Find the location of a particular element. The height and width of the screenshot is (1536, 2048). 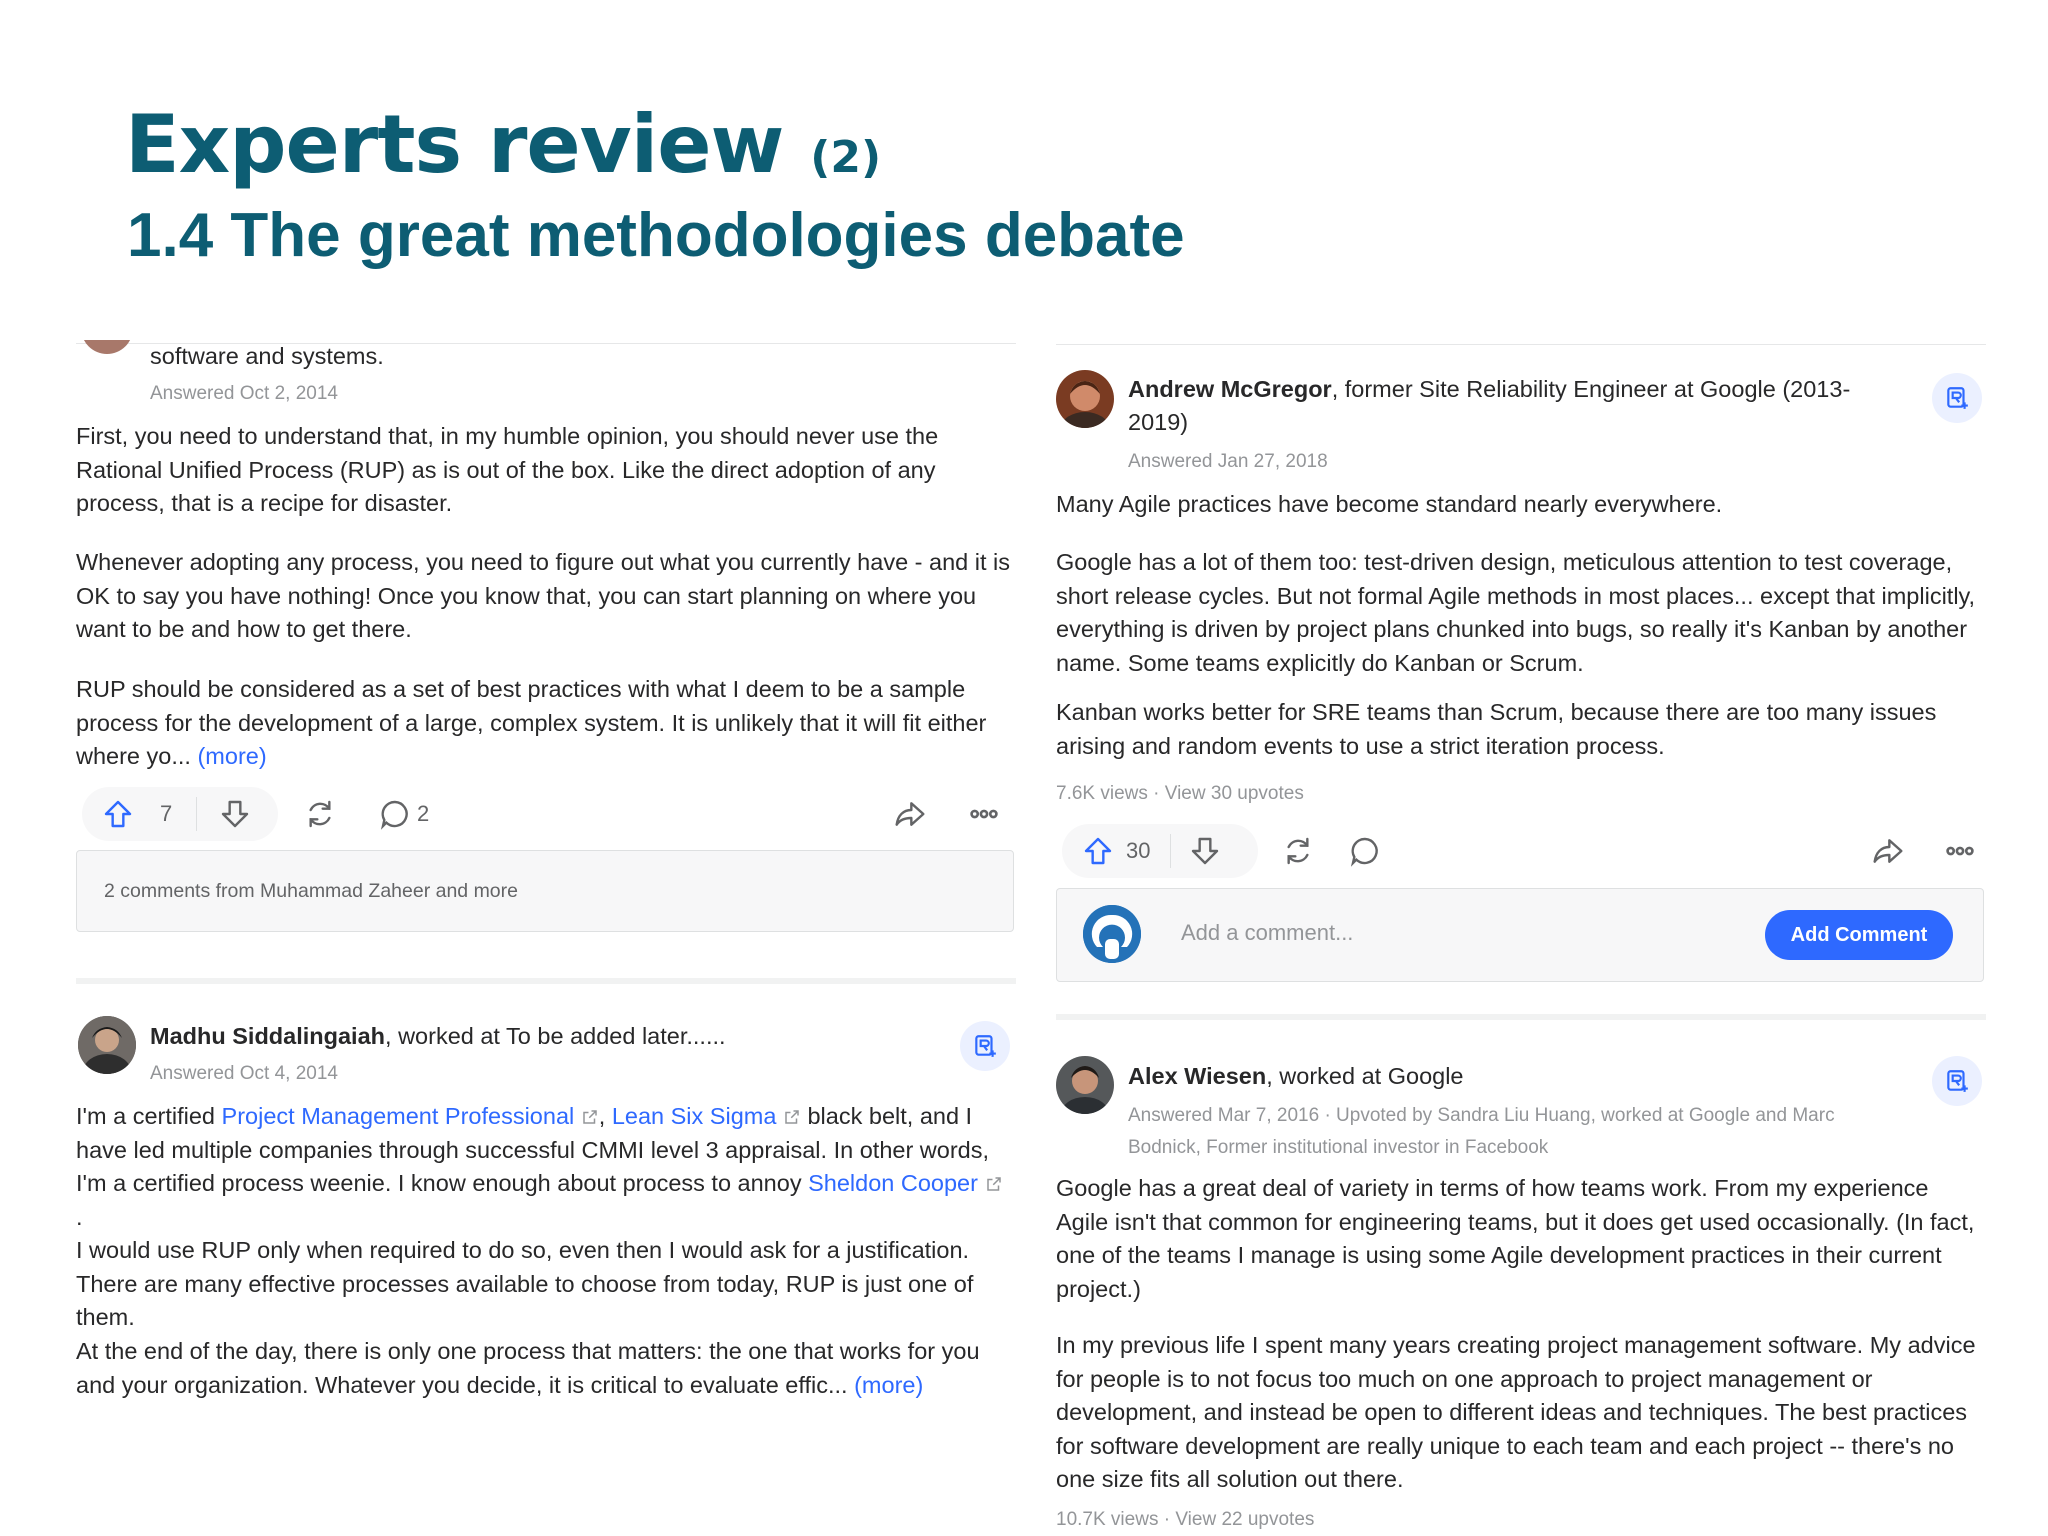

comments-button: 2 is located at coordinates (404, 814).